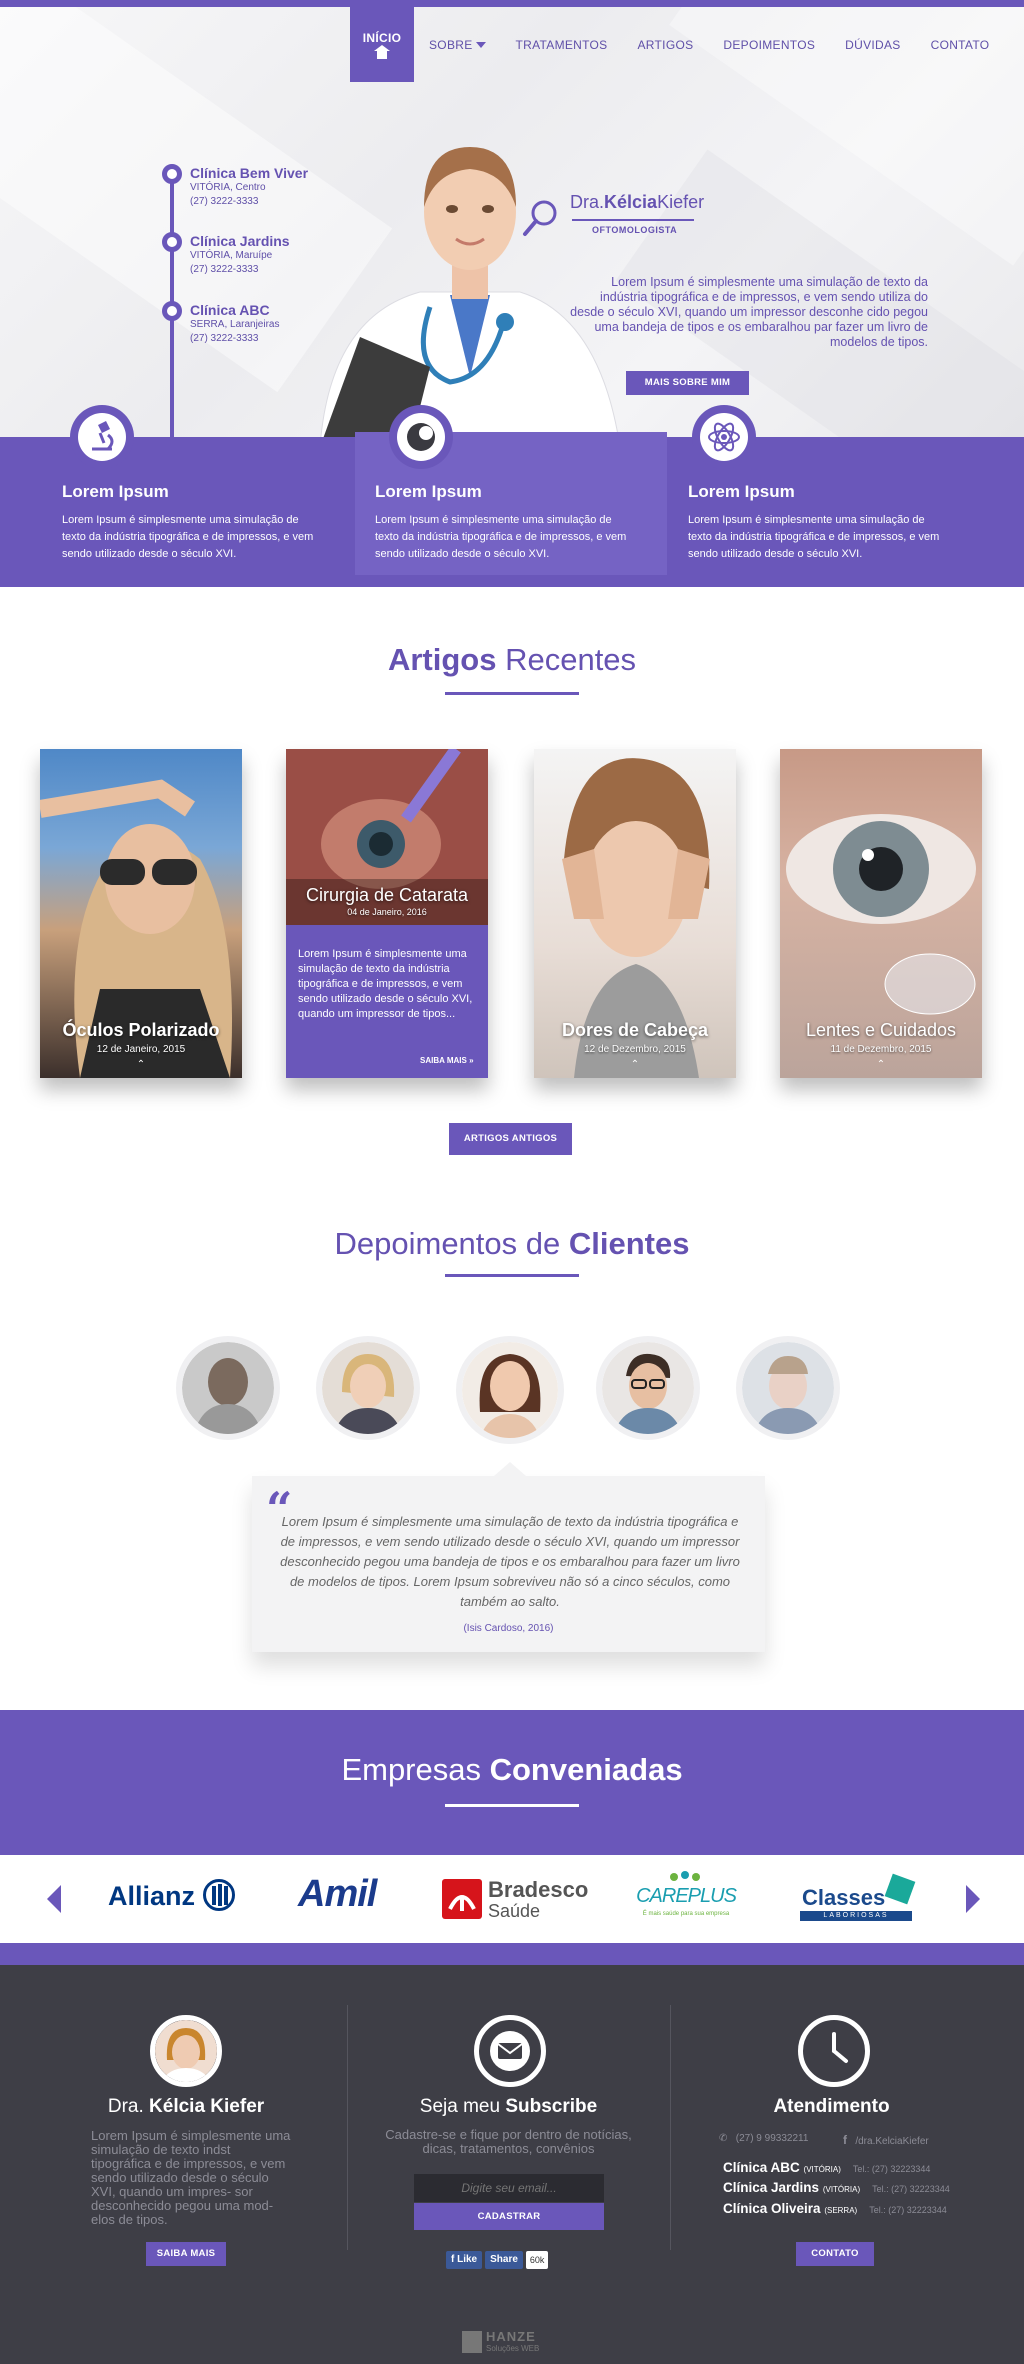 Image resolution: width=1024 pixels, height=2364 pixels. I want to click on phone-icon: ✆, so click(725, 2138).